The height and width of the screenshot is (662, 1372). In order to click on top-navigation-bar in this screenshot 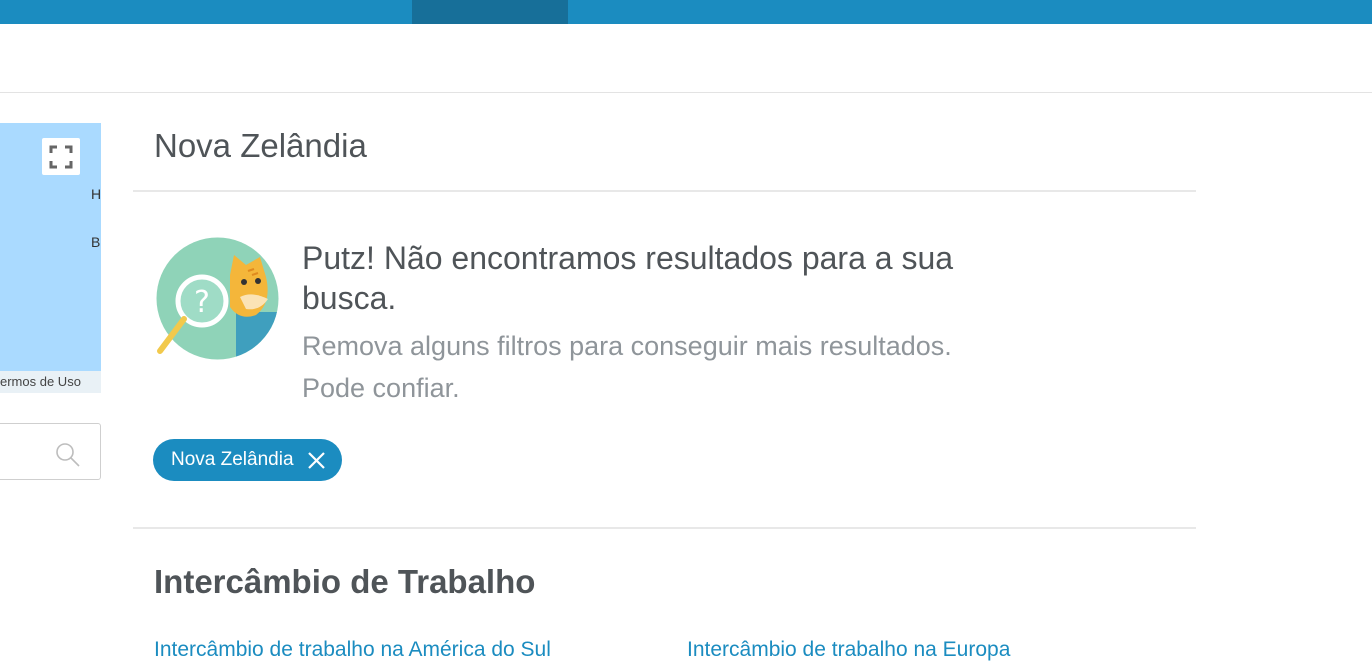, I will do `click(686, 12)`.